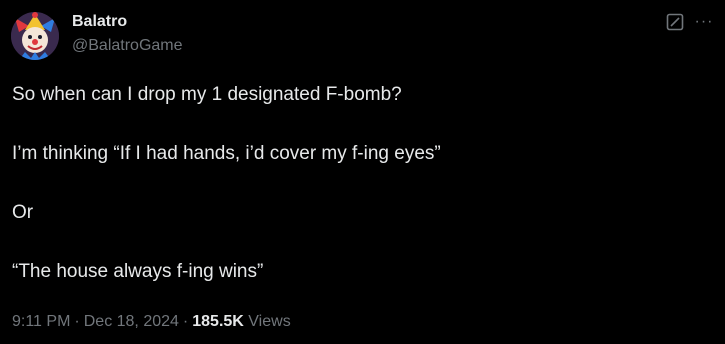 This screenshot has height=344, width=725. I want to click on tweet-paragraph: “The house always f-ing wins”, so click(138, 271).